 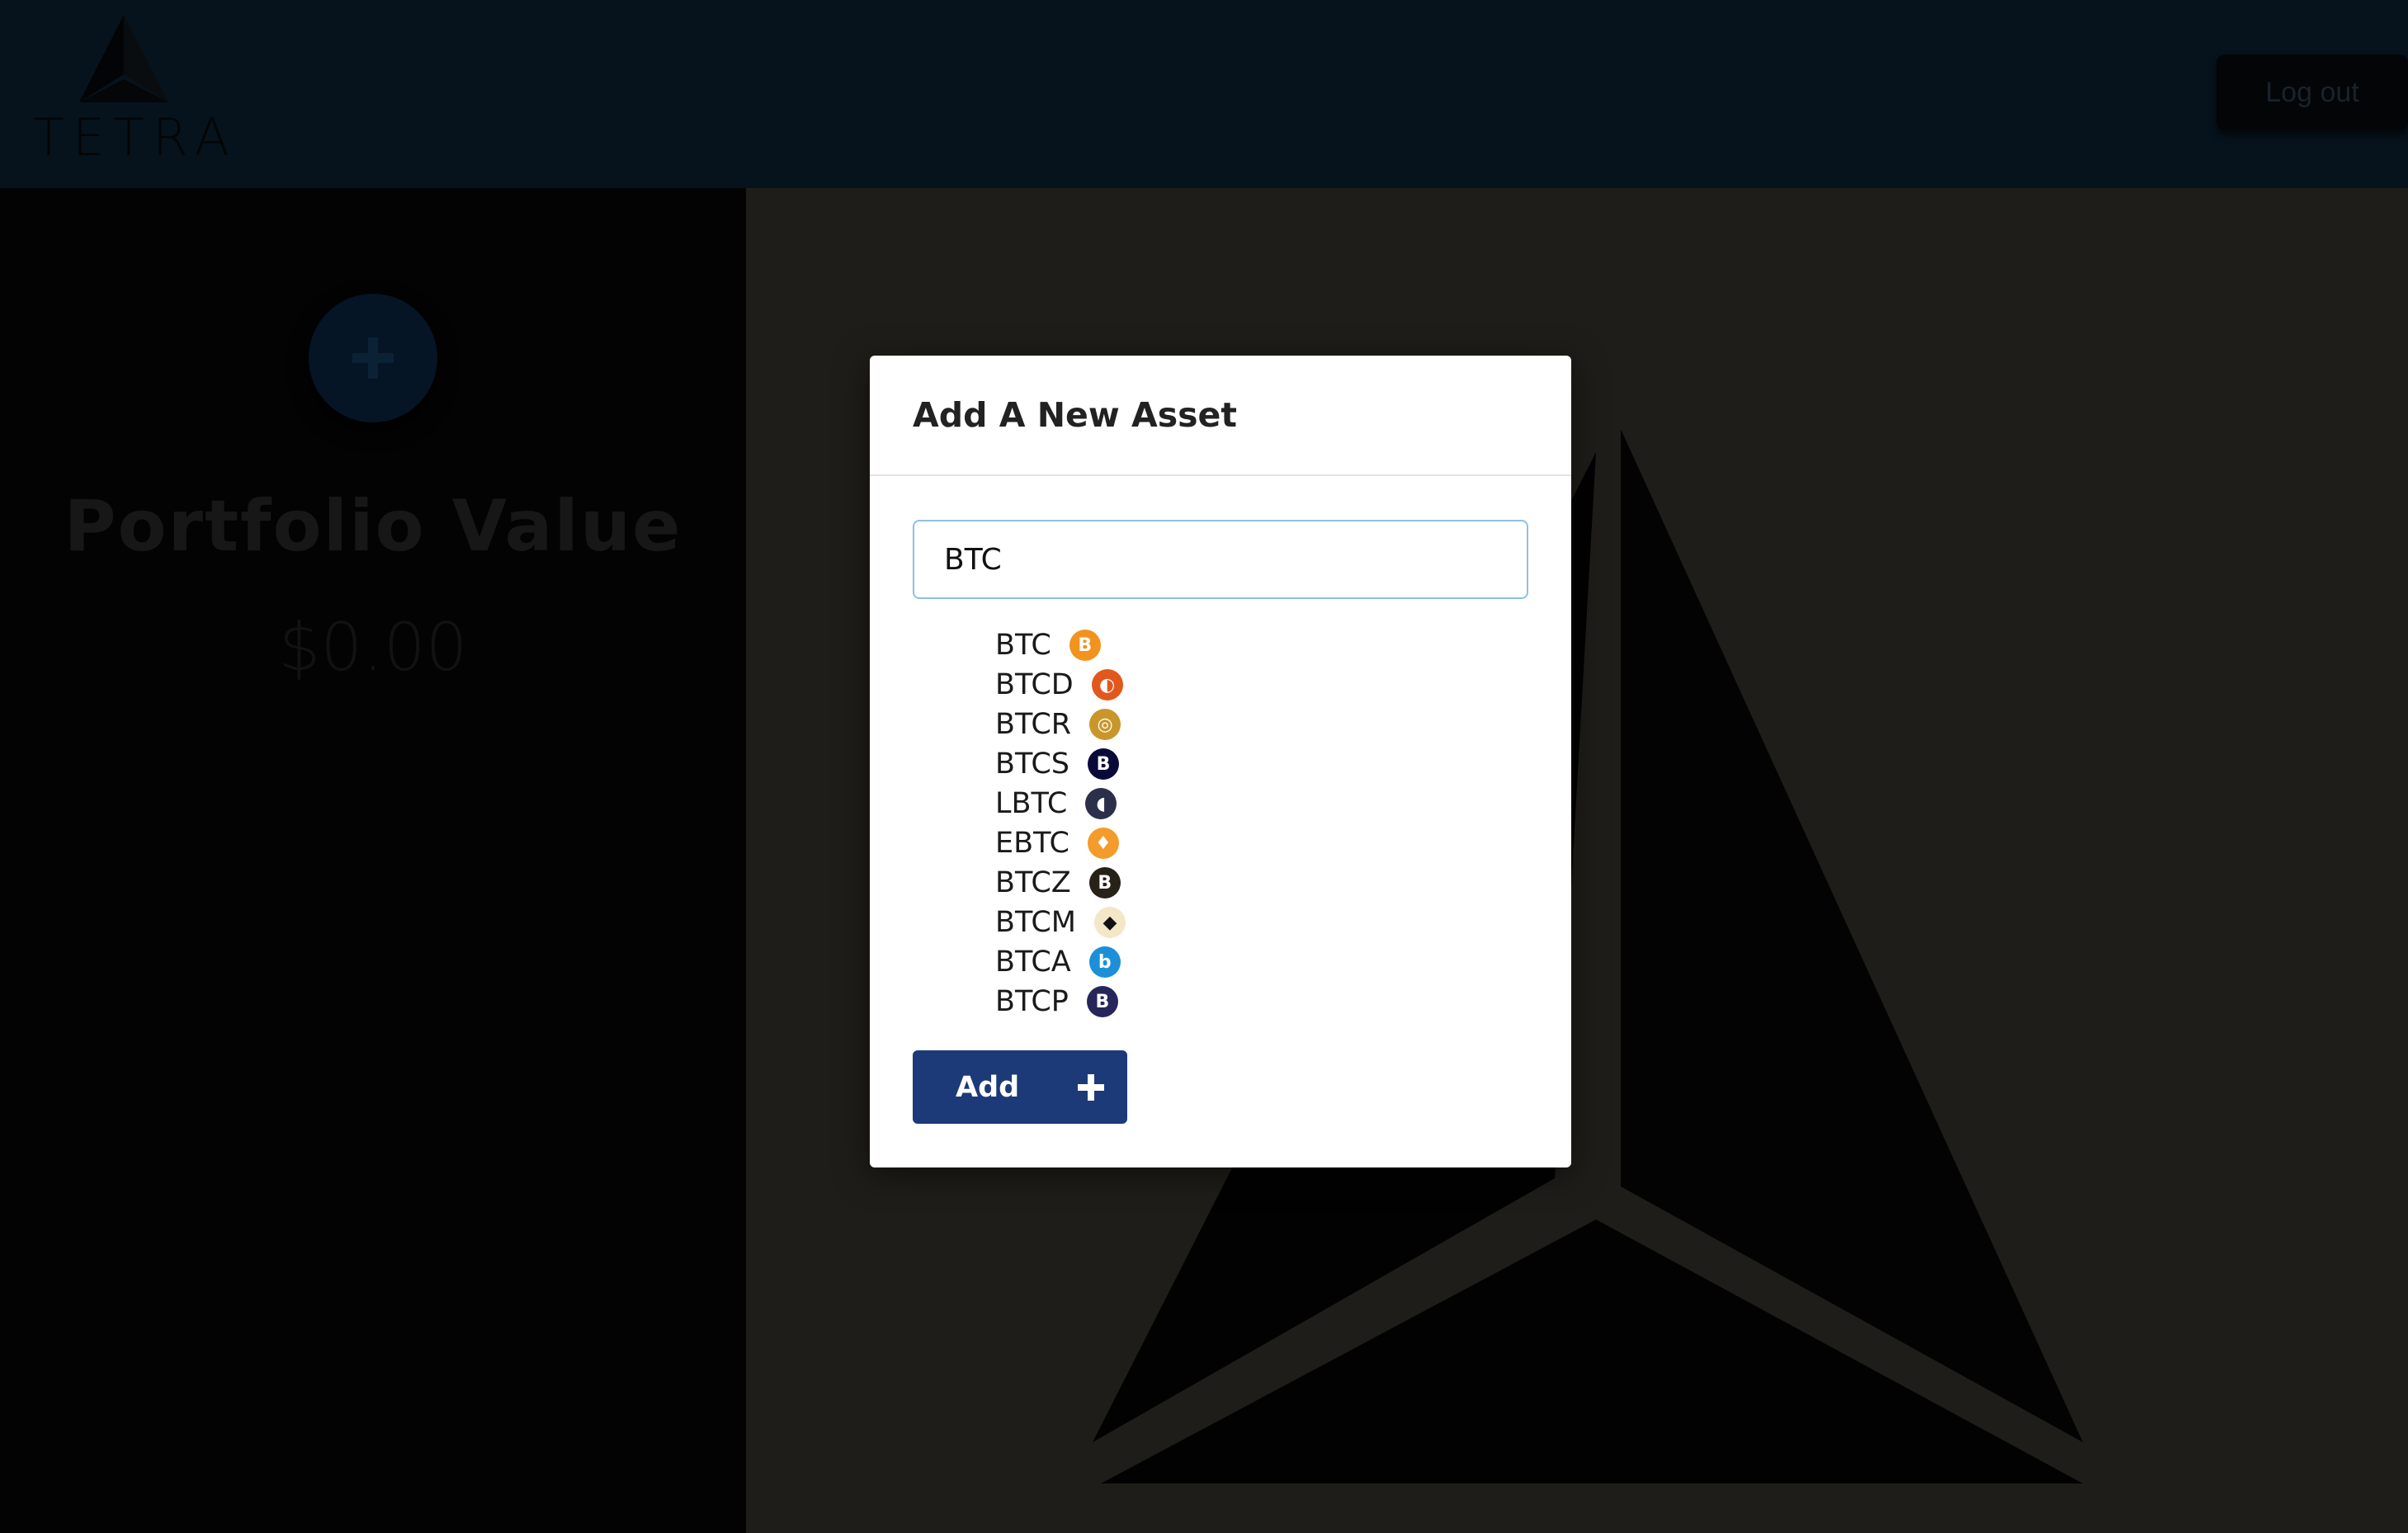 What do you see at coordinates (1242, 1002) in the screenshot?
I see `result-item-btcp: BTCP B` at bounding box center [1242, 1002].